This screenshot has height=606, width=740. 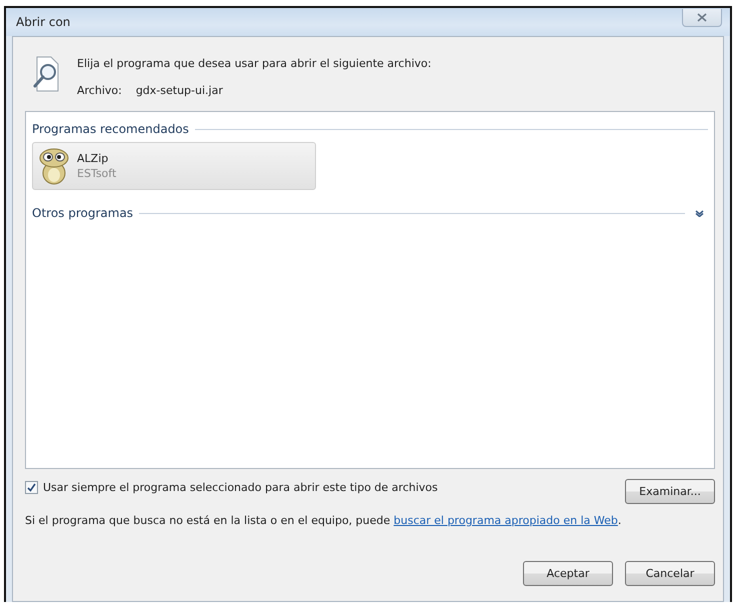 I want to click on checkmark-icon, so click(x=31, y=487).